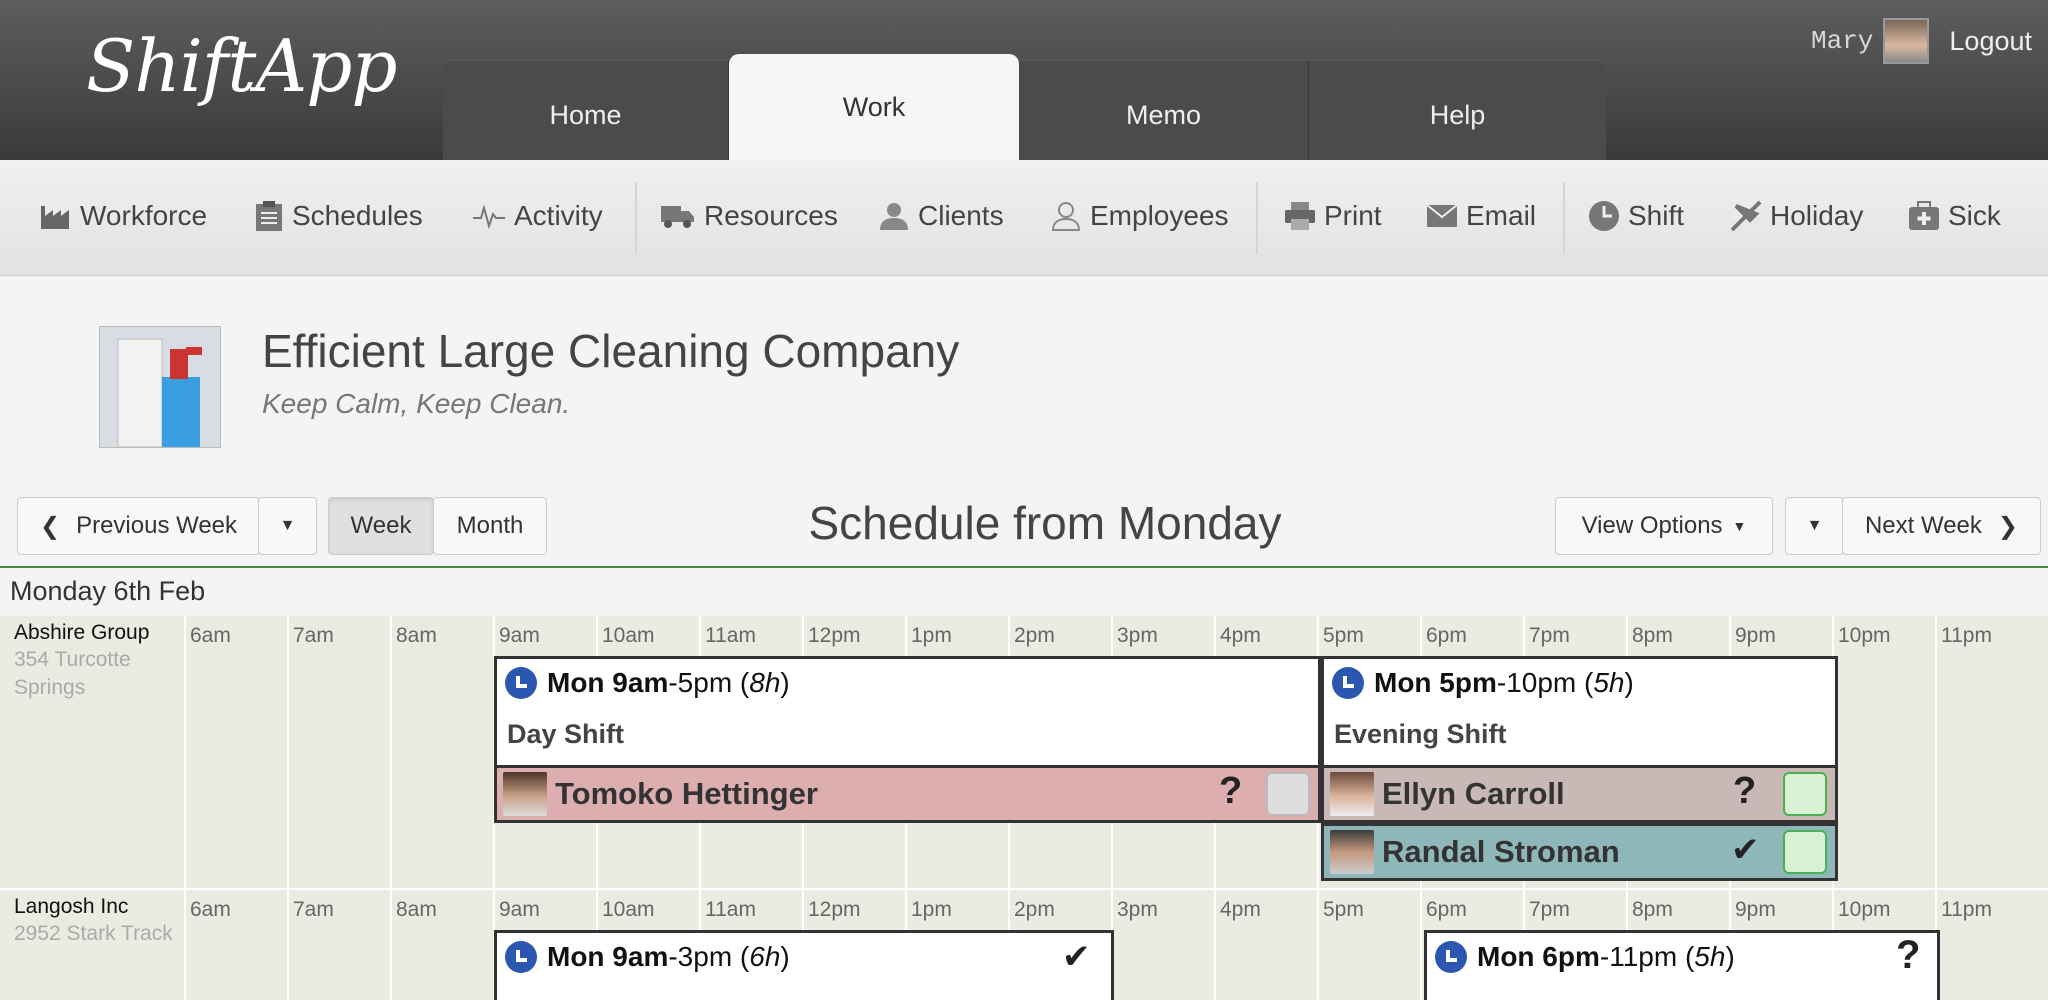 The width and height of the screenshot is (2048, 1000). What do you see at coordinates (834, 635) in the screenshot?
I see `hour-label: 12pm` at bounding box center [834, 635].